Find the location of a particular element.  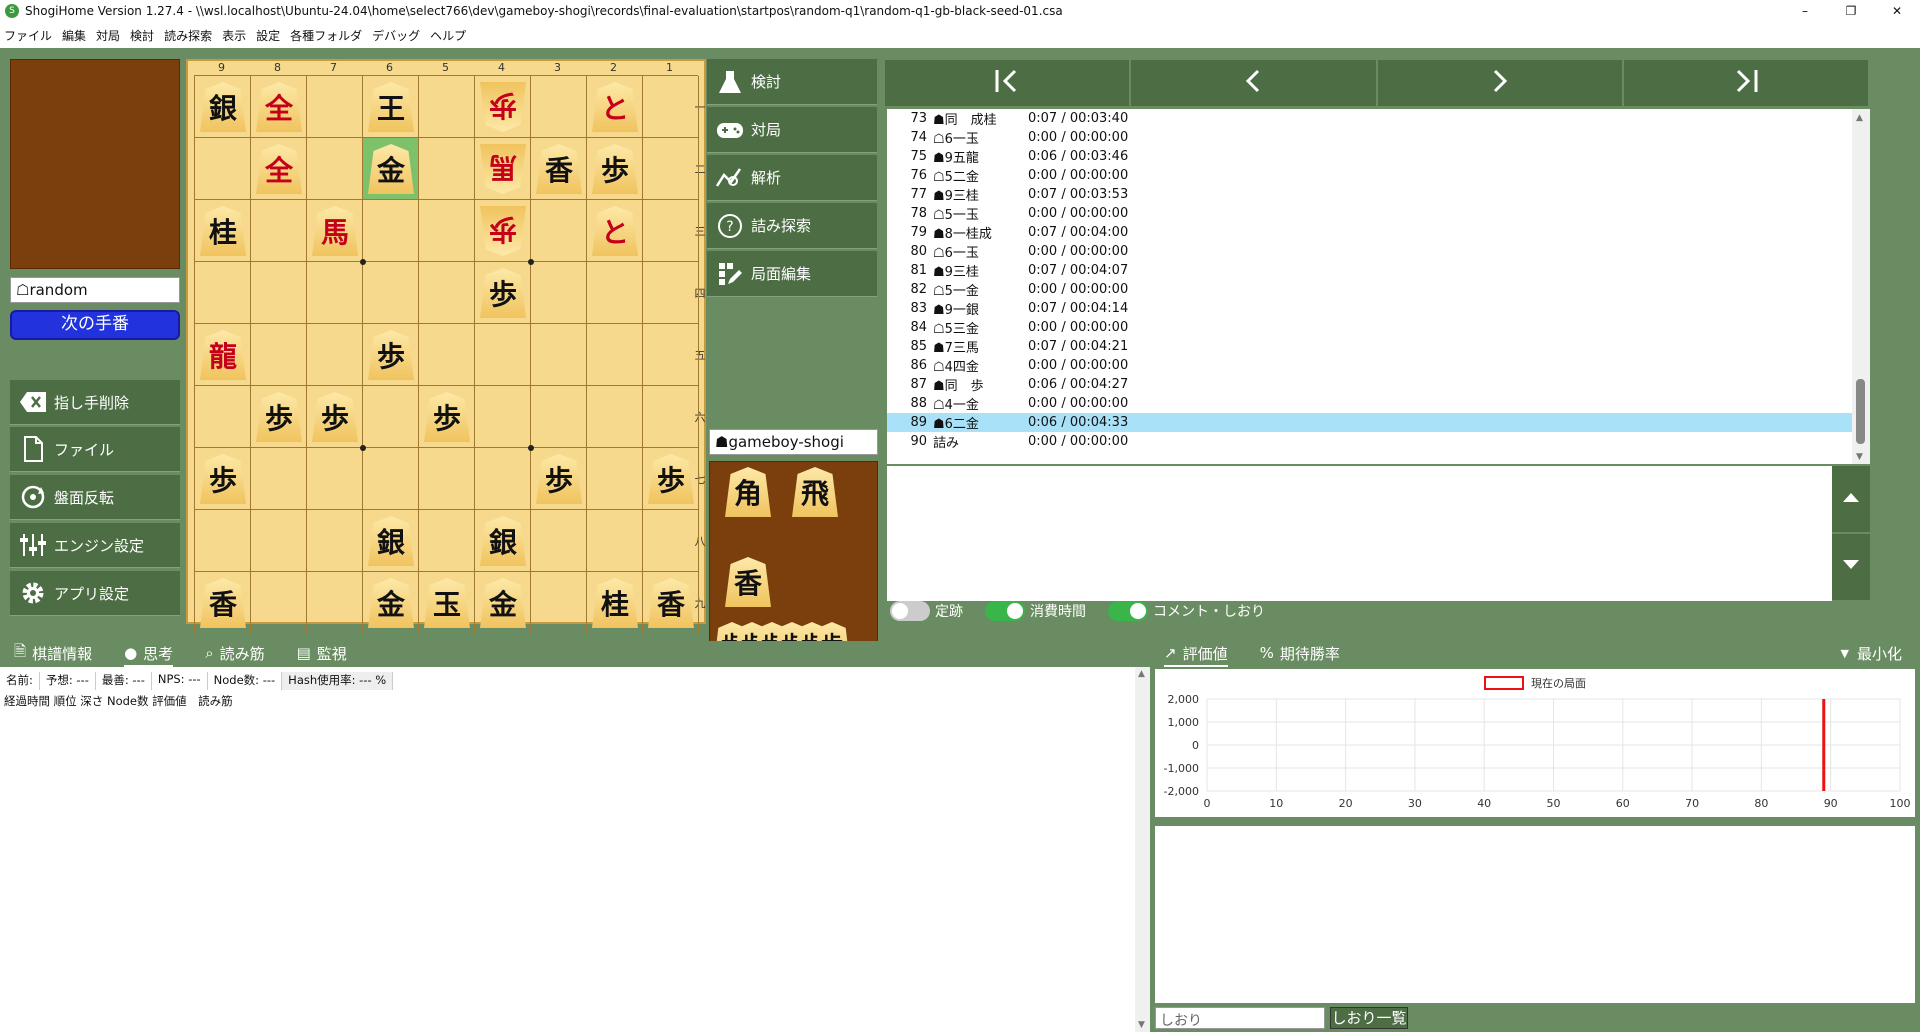

first-move-button is located at coordinates (1008, 83).